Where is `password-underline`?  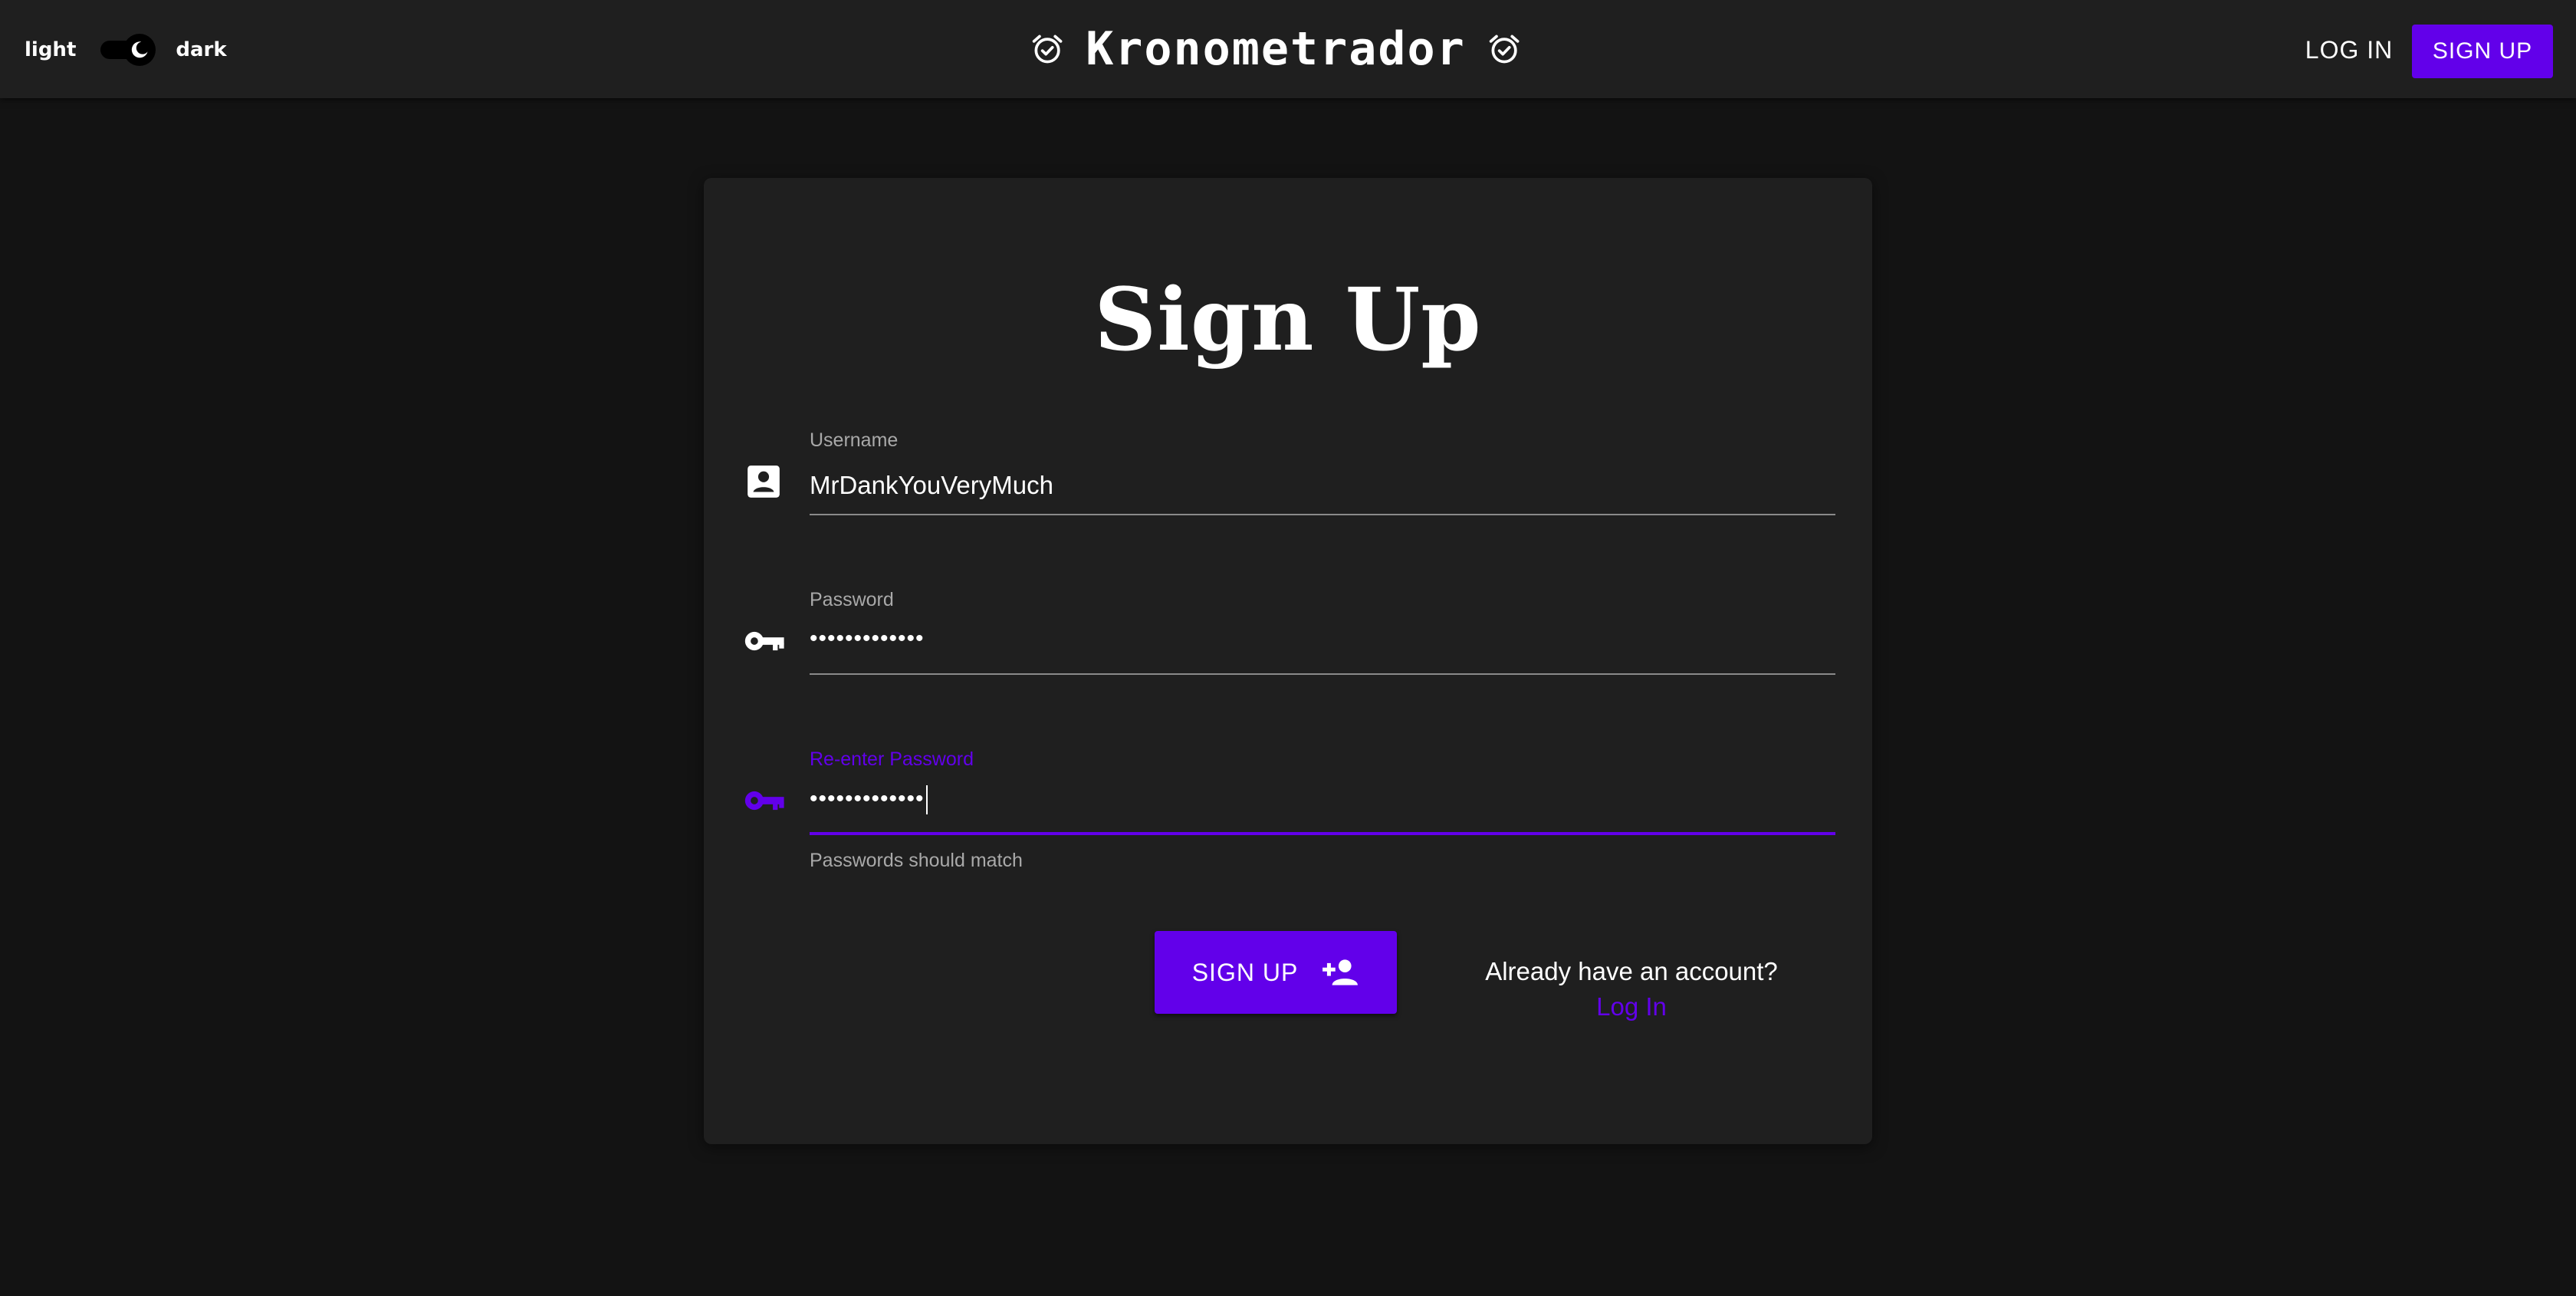 password-underline is located at coordinates (1322, 674).